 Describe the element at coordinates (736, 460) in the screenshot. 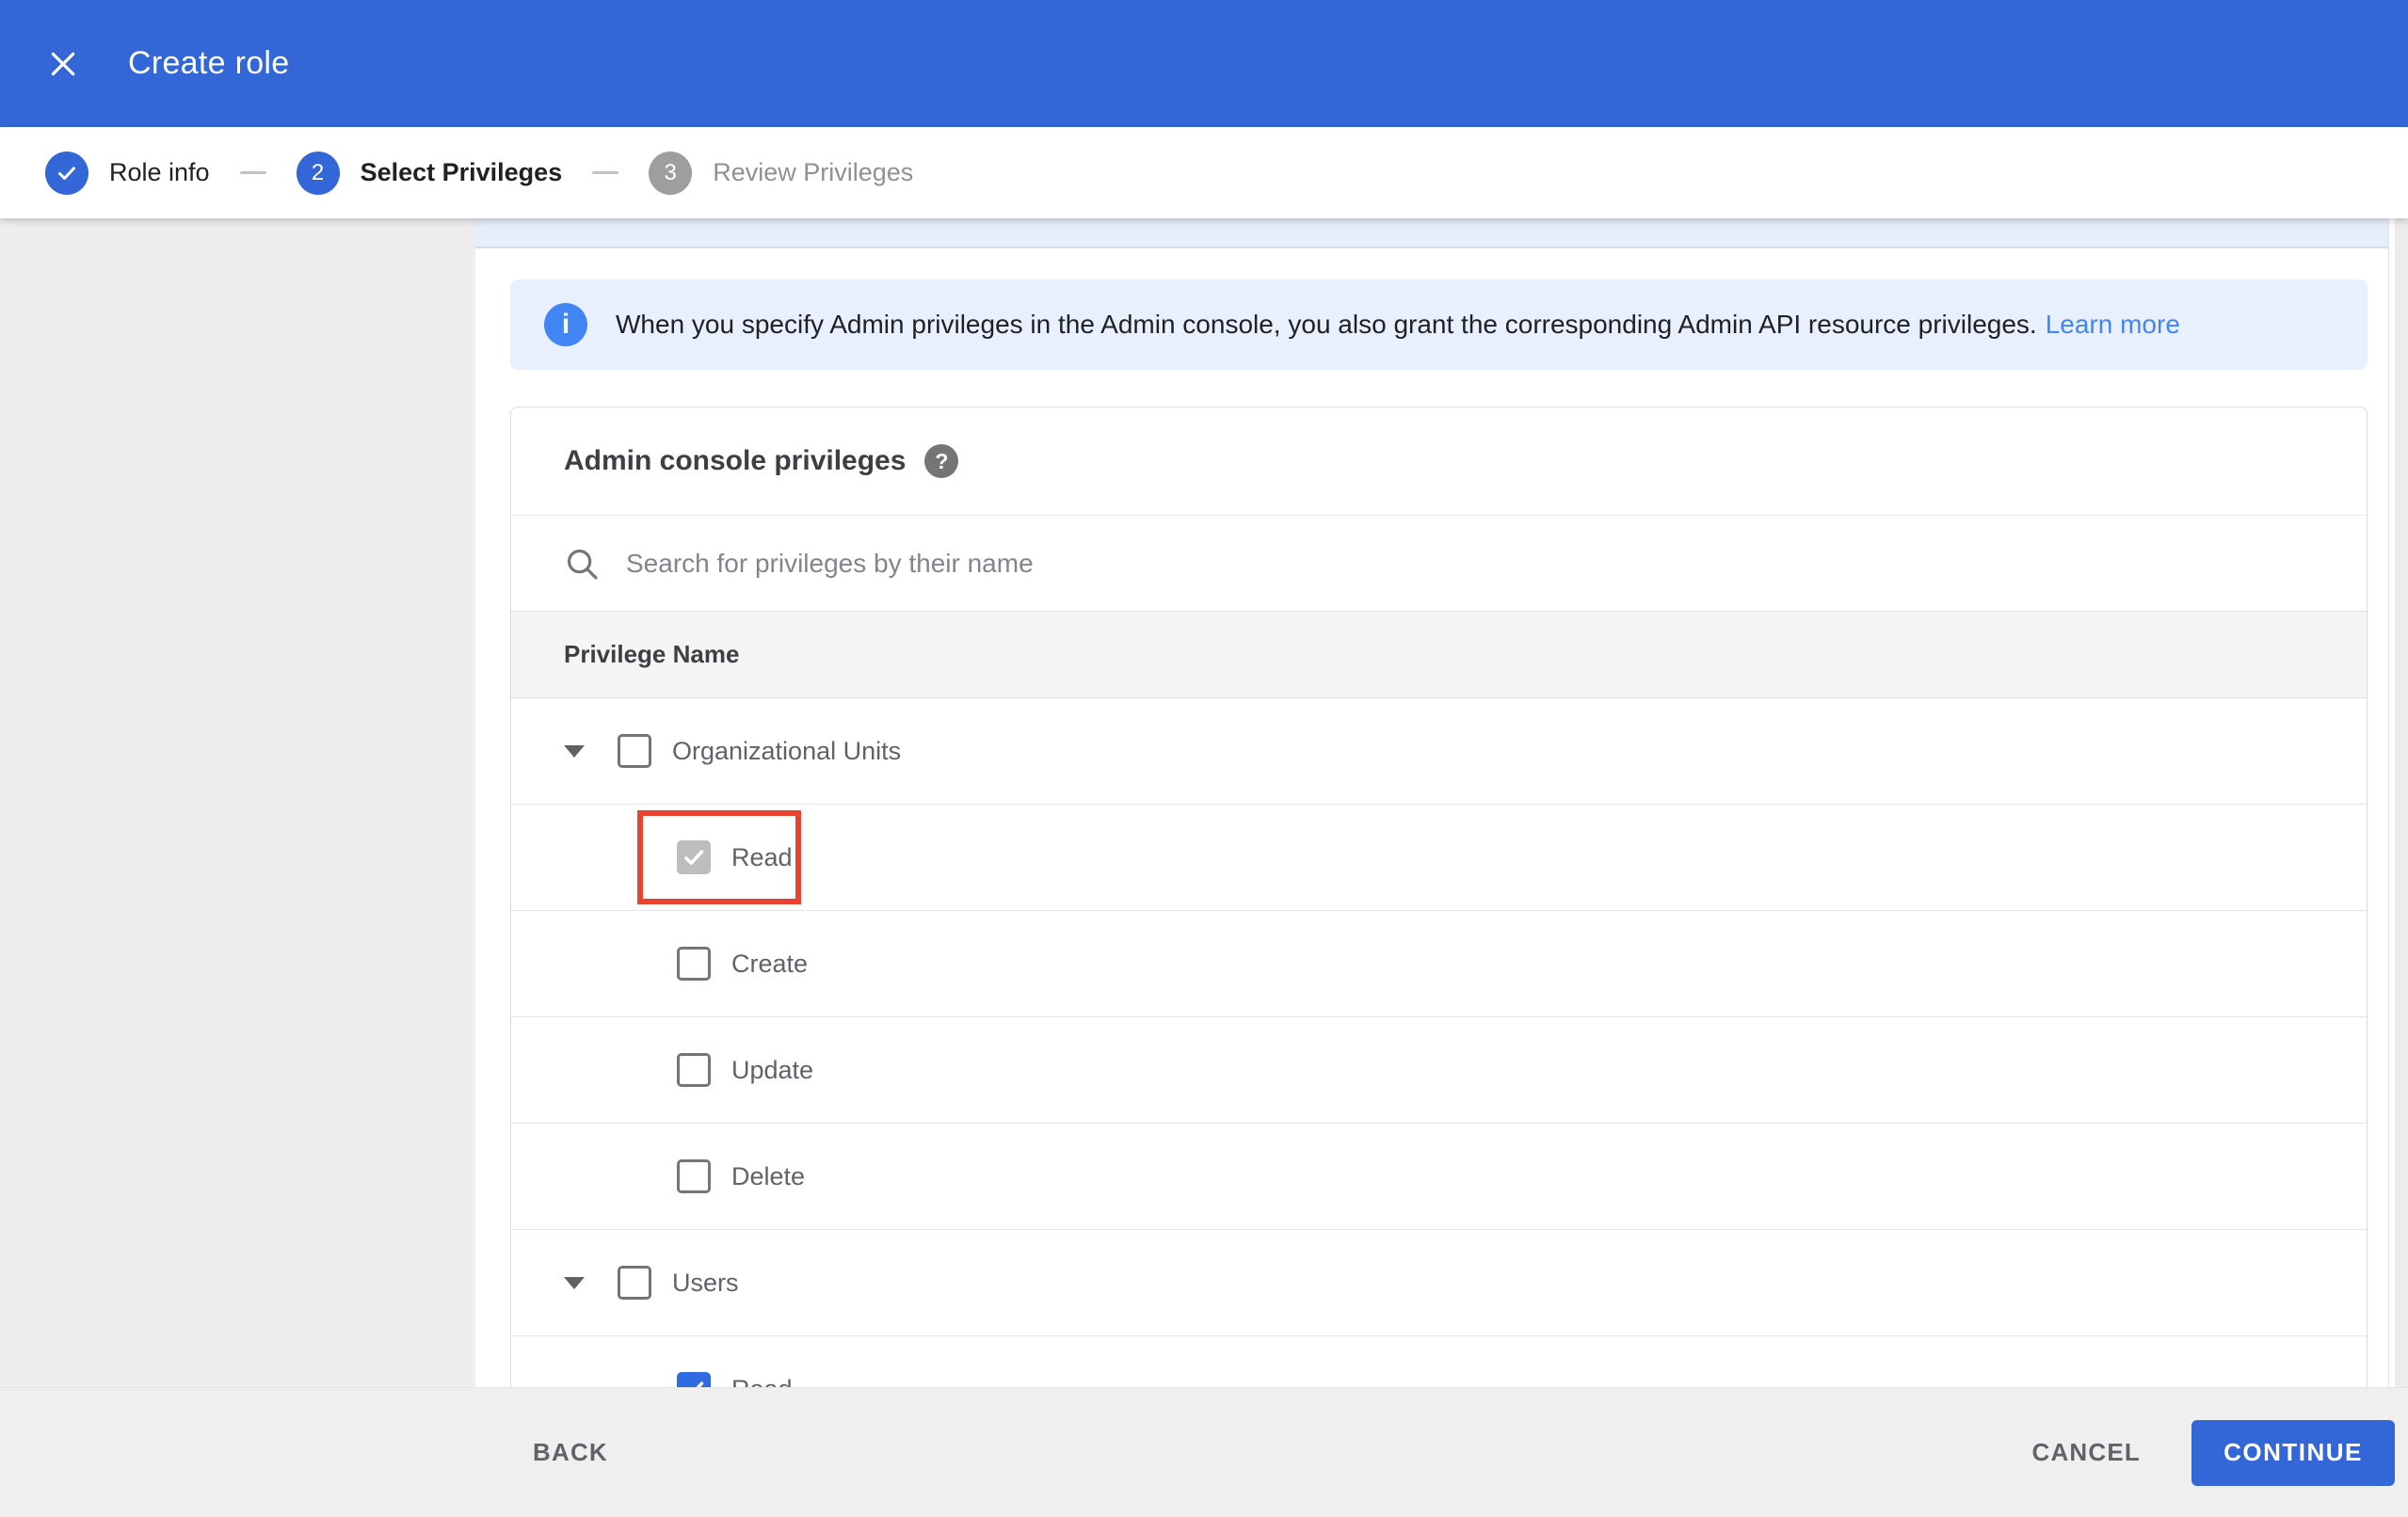

I see `card-title: Admin console privileges` at that location.